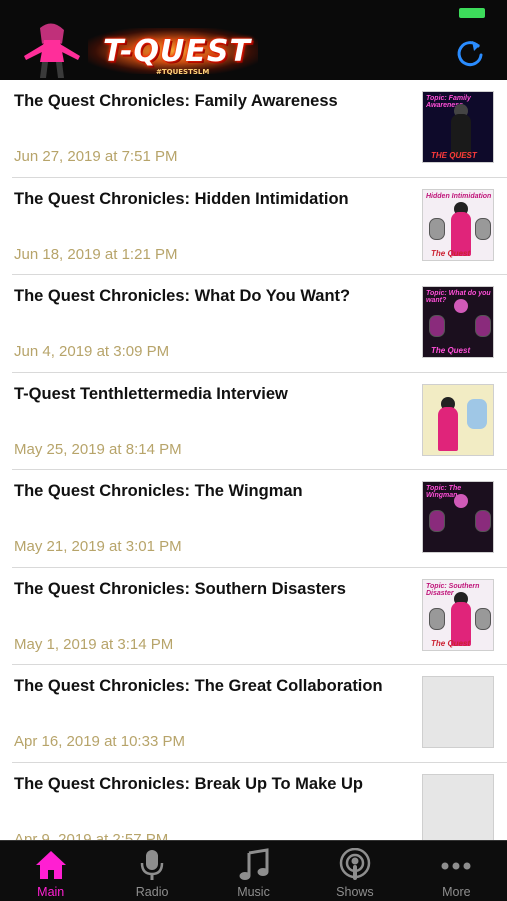  Describe the element at coordinates (454, 155) in the screenshot. I see `thumbnail-caption: THE QUEST` at that location.